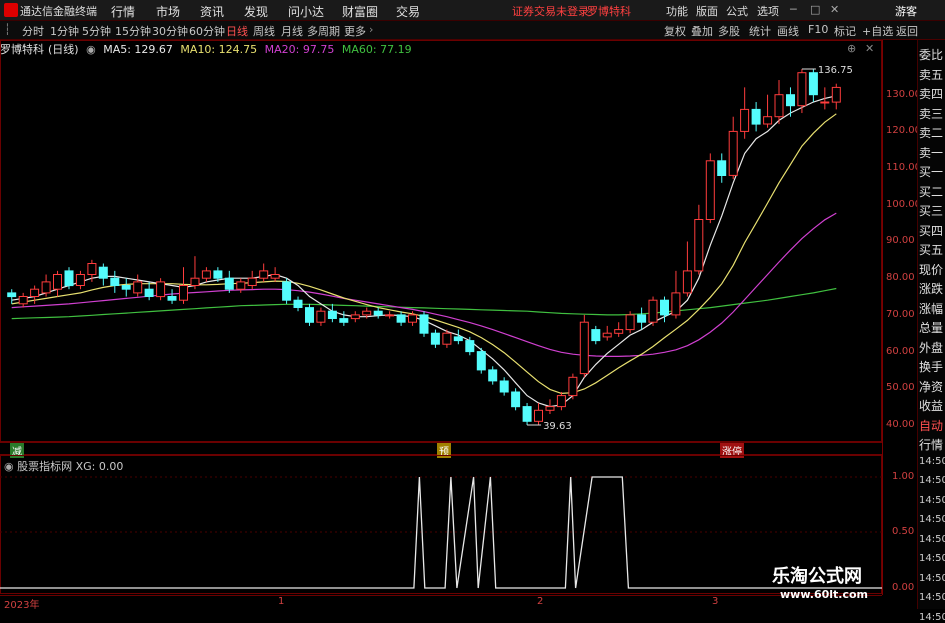  I want to click on current-stock-name: 罗博特科, so click(609, 11).